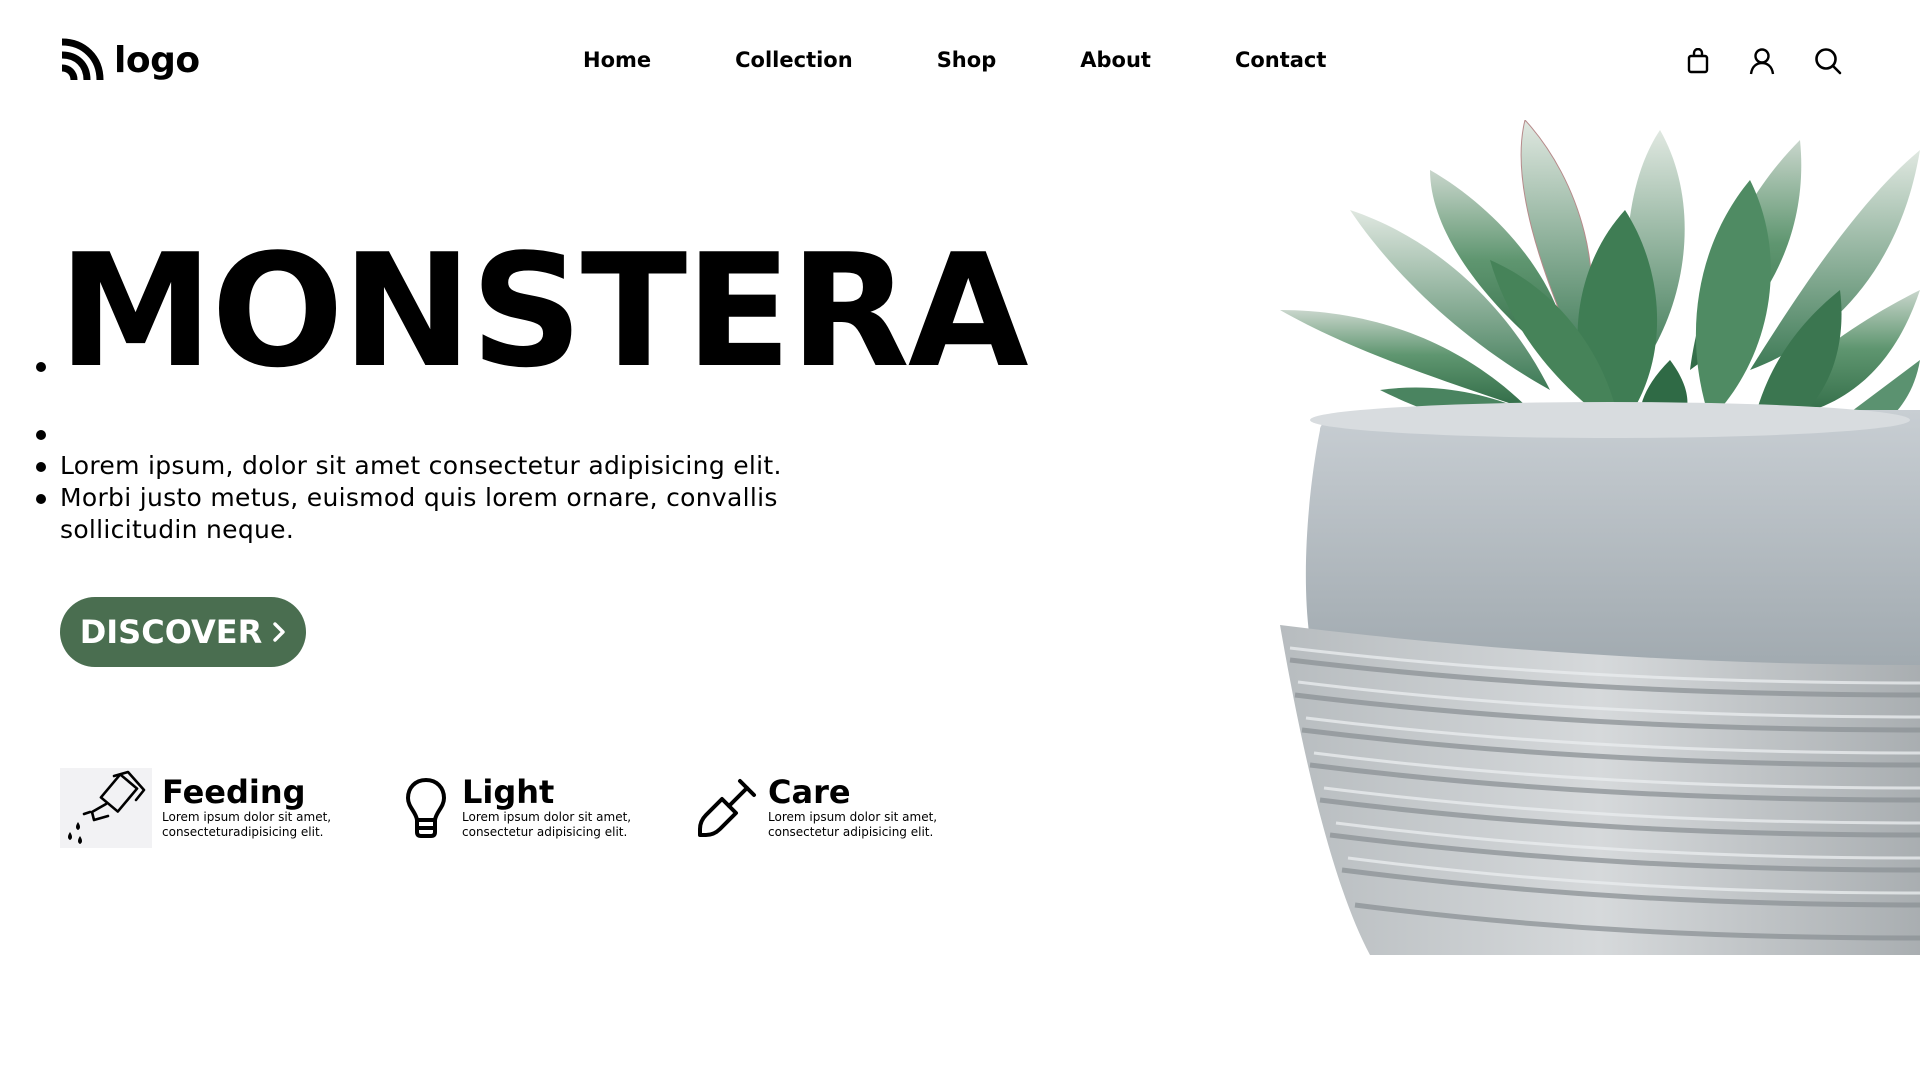 The height and width of the screenshot is (1080, 1920). I want to click on nav-home: Home, so click(617, 60).